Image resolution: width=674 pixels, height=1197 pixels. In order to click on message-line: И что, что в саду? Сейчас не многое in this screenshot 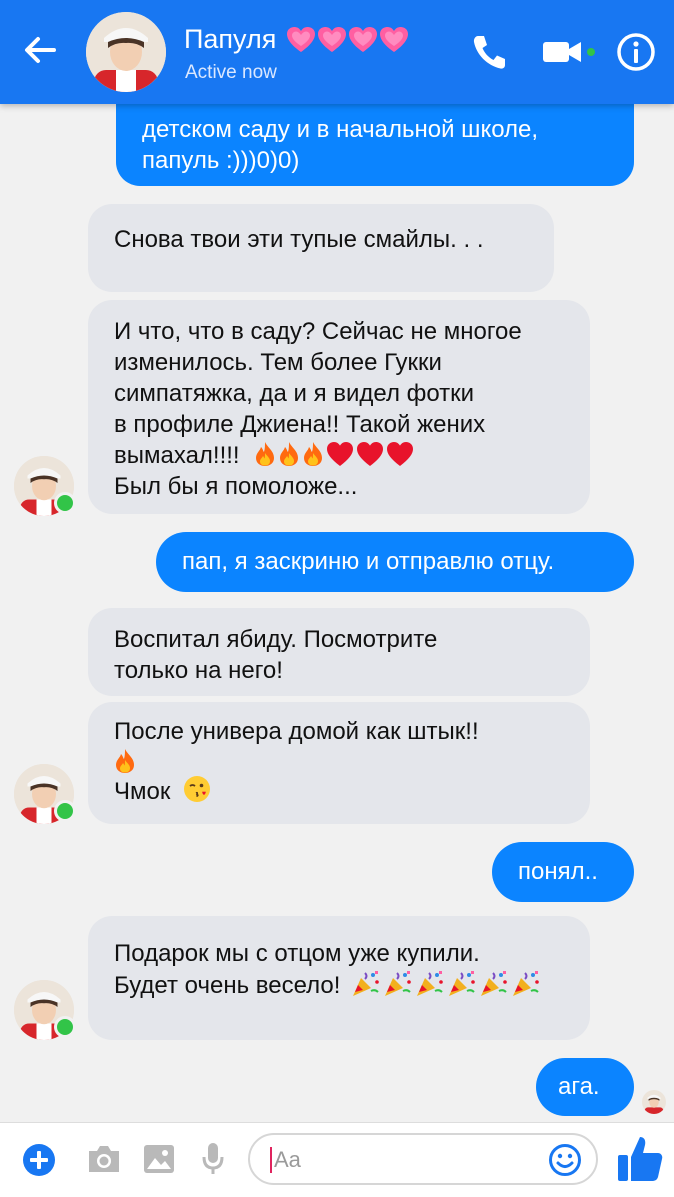, I will do `click(318, 331)`.